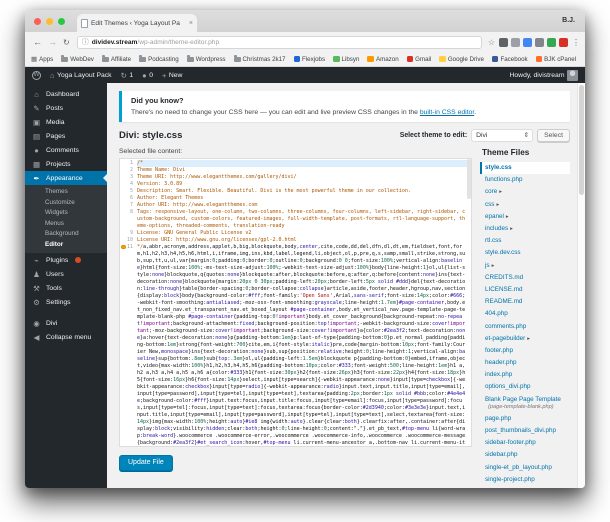 This screenshot has height=522, width=610. What do you see at coordinates (581, 140) in the screenshot?
I see `page-scrollbar-thumb` at bounding box center [581, 140].